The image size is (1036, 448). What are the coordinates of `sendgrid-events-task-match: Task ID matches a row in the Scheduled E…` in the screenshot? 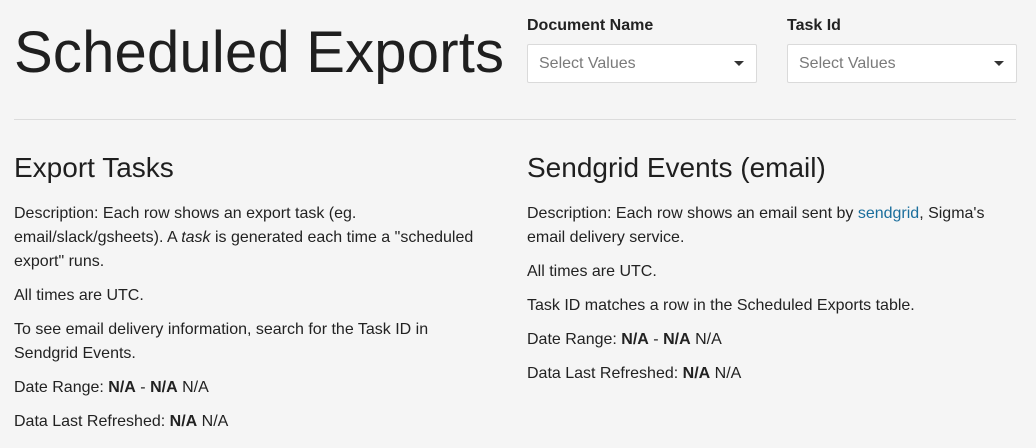 It's located at (721, 305).